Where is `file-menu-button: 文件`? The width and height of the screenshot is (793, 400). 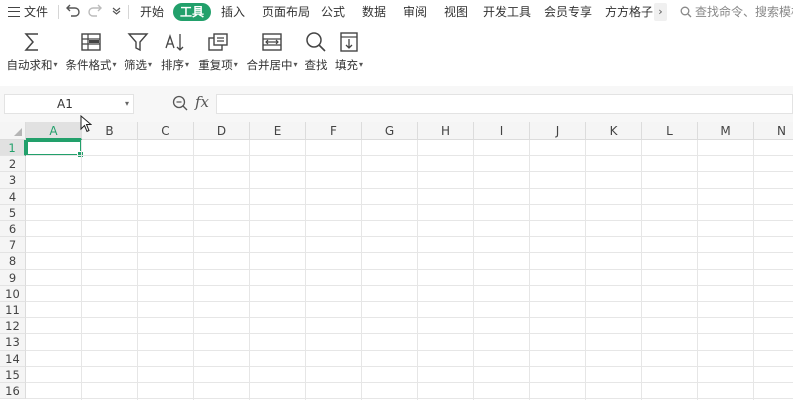 file-menu-button: 文件 is located at coordinates (28, 12).